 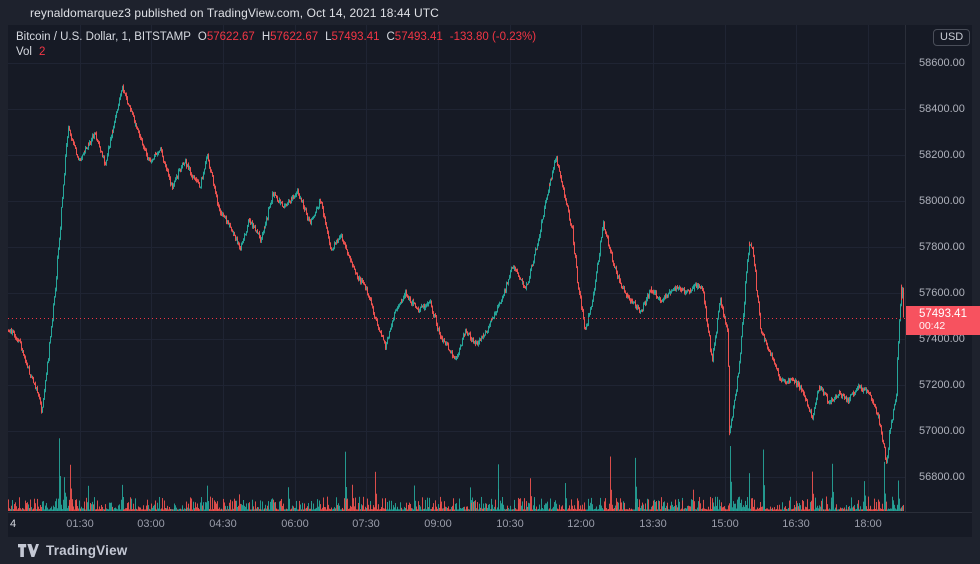 I want to click on high-label: H, so click(x=266, y=37).